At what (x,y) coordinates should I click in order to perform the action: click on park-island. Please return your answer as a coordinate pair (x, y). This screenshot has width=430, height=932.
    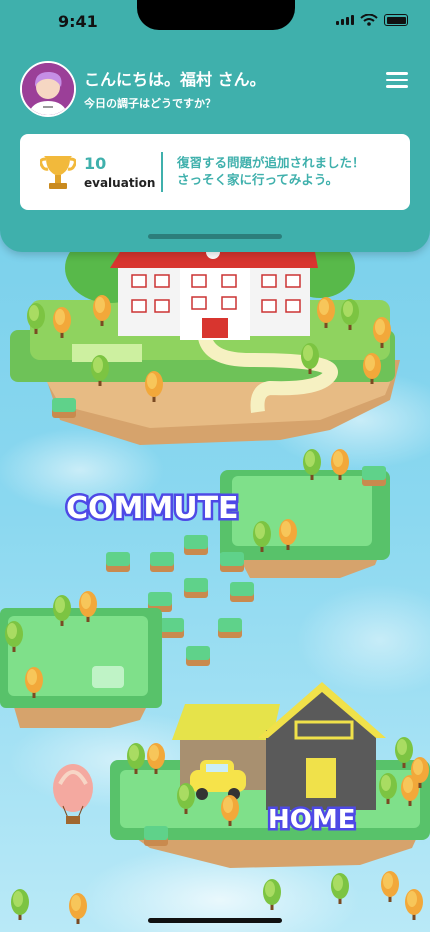
    Looking at the image, I should click on (81, 659).